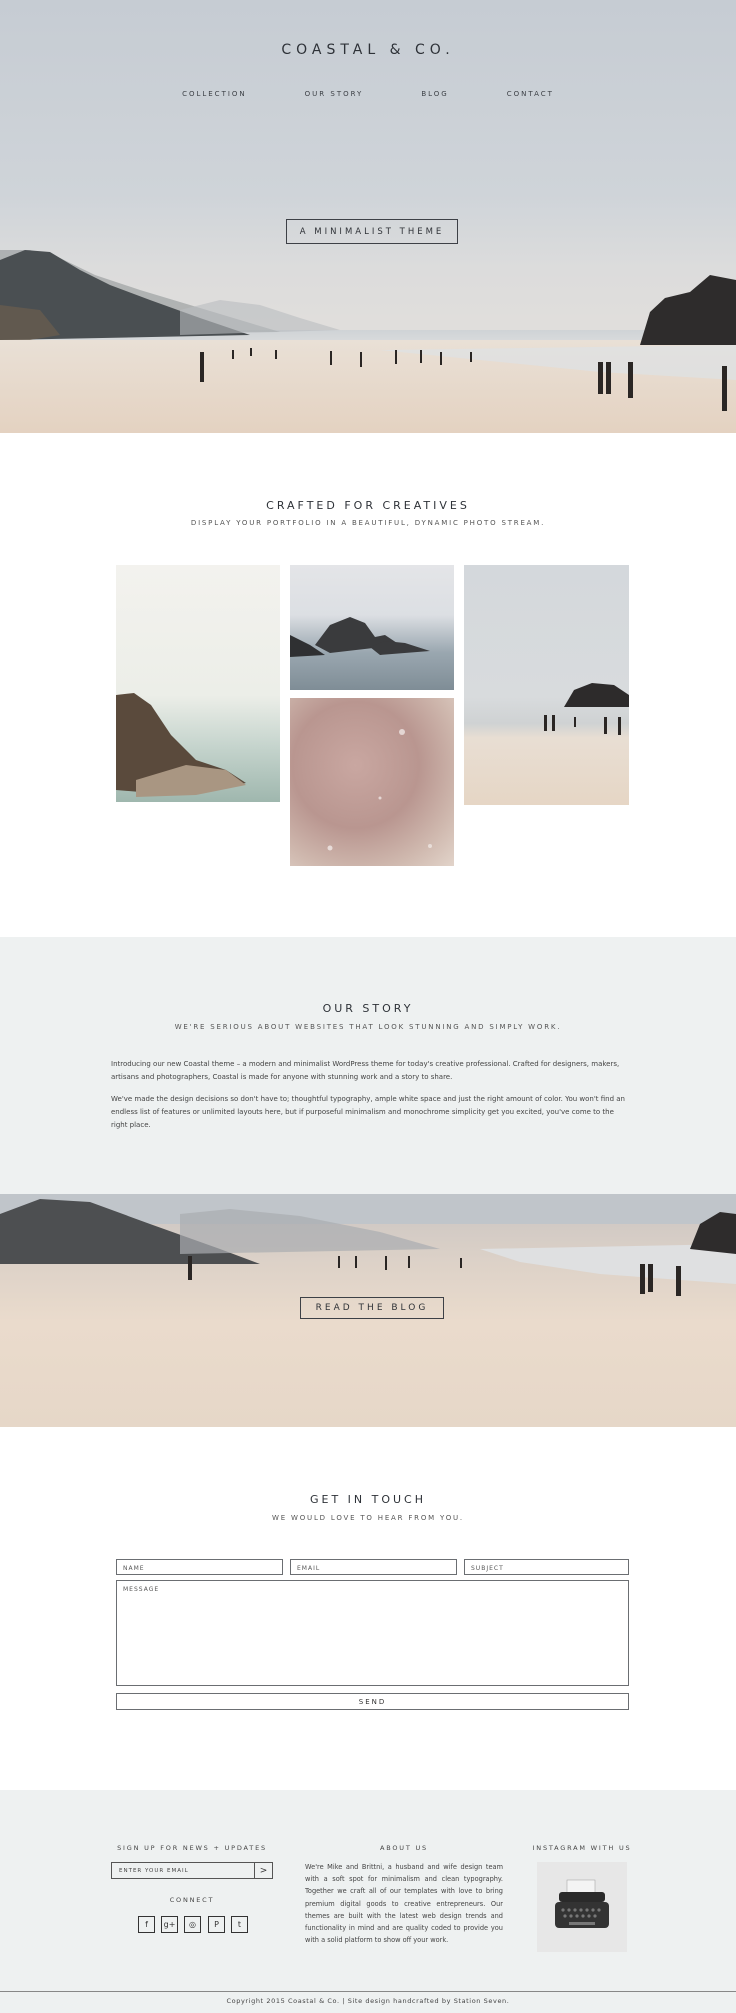  I want to click on story-title: OUR STORY, so click(368, 1008).